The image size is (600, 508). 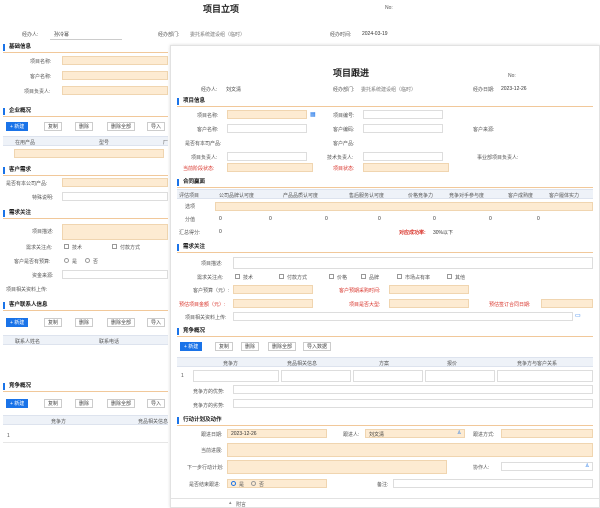 I want to click on front-eval-divider, so click(x=385, y=187).